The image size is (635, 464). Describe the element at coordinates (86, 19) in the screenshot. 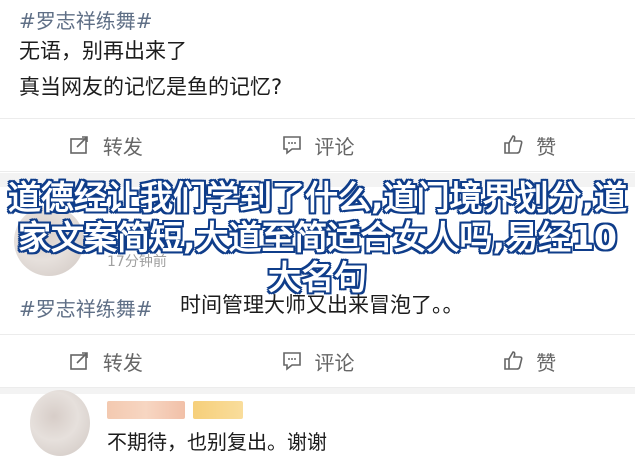

I see `post-1-hashtag: #罗志祥练舞#` at that location.